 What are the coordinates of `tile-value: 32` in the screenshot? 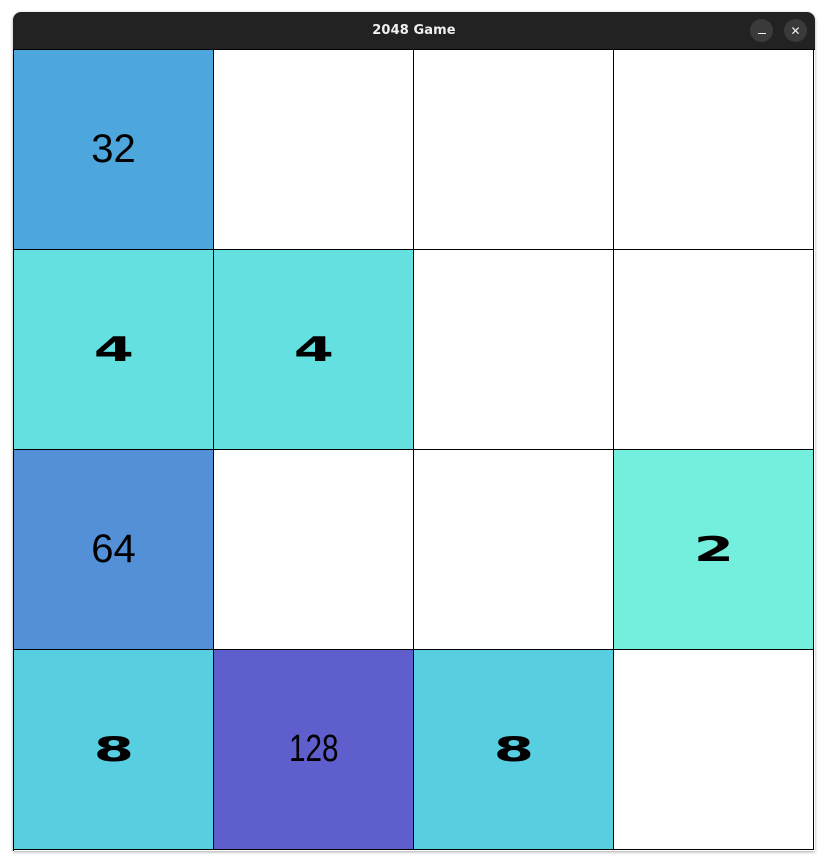 It's located at (113, 149).